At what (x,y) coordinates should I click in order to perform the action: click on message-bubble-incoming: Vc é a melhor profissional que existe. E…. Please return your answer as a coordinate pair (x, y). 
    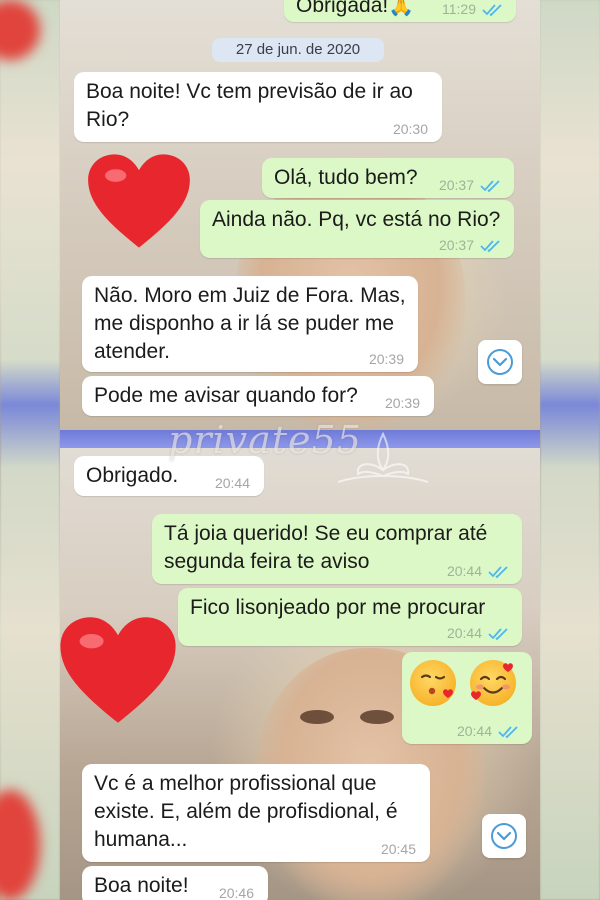
    Looking at the image, I should click on (256, 813).